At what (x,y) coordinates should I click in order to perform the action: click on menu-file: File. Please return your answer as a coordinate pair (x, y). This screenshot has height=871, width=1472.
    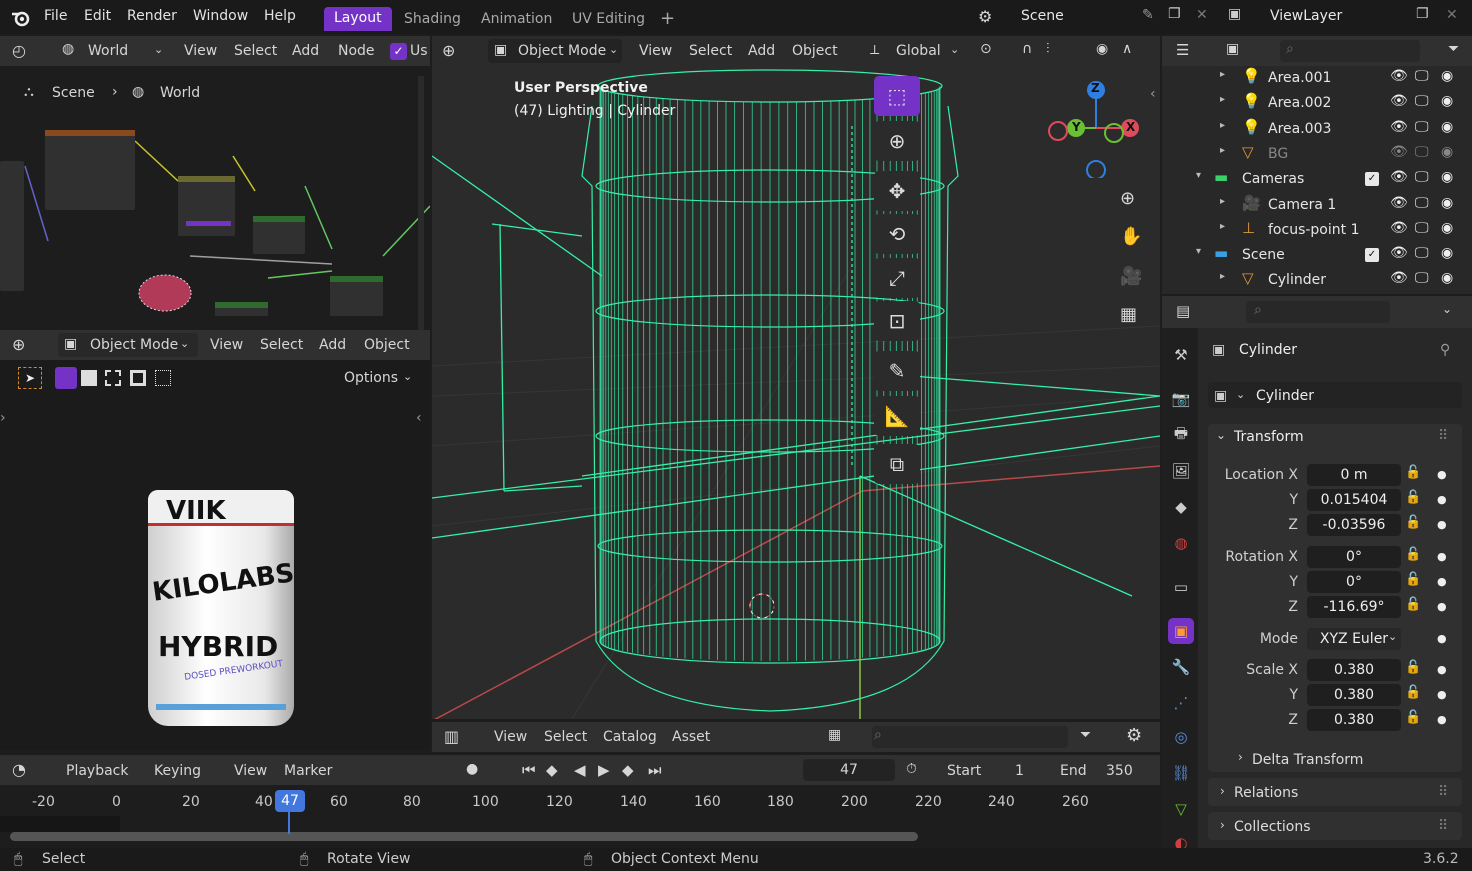
    Looking at the image, I should click on (55, 16).